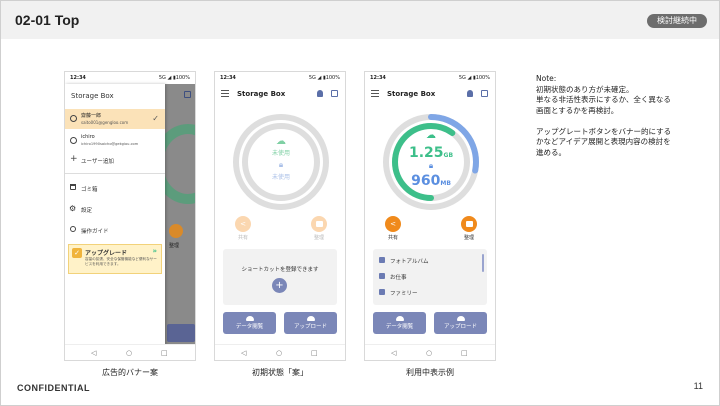 The image size is (720, 406). I want to click on drawer-item-guide: 操作ガイド, so click(115, 231).